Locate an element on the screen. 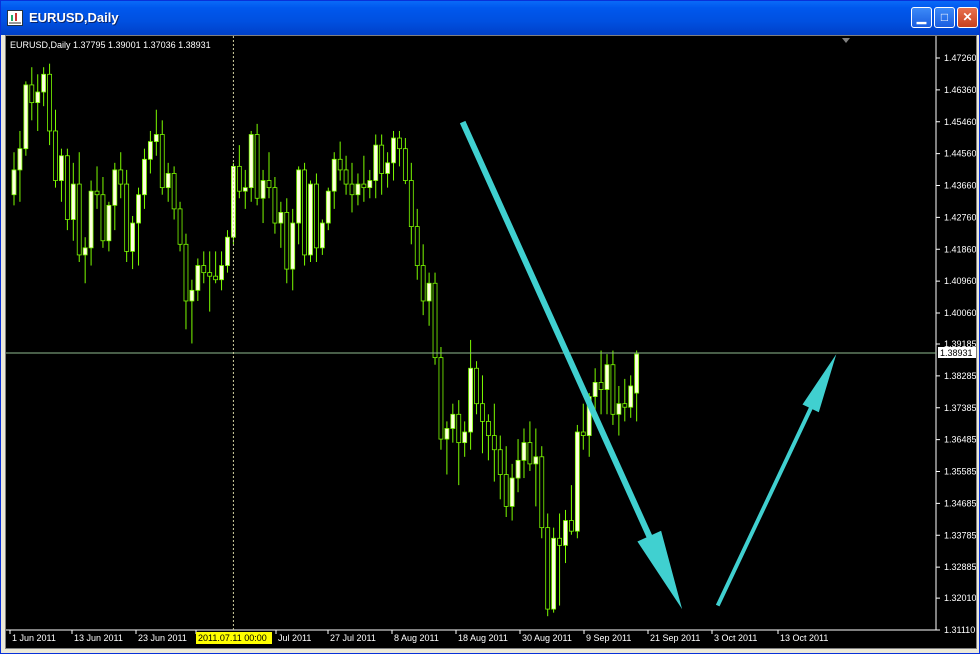  price-tick-label: 1.42760 is located at coordinates (960, 217).